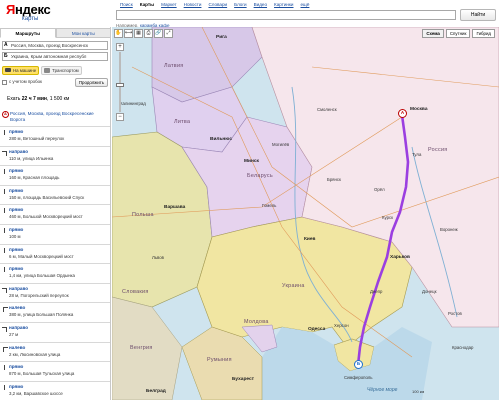 This screenshot has height=400, width=499. What do you see at coordinates (286, 15) in the screenshot?
I see `search-input` at bounding box center [286, 15].